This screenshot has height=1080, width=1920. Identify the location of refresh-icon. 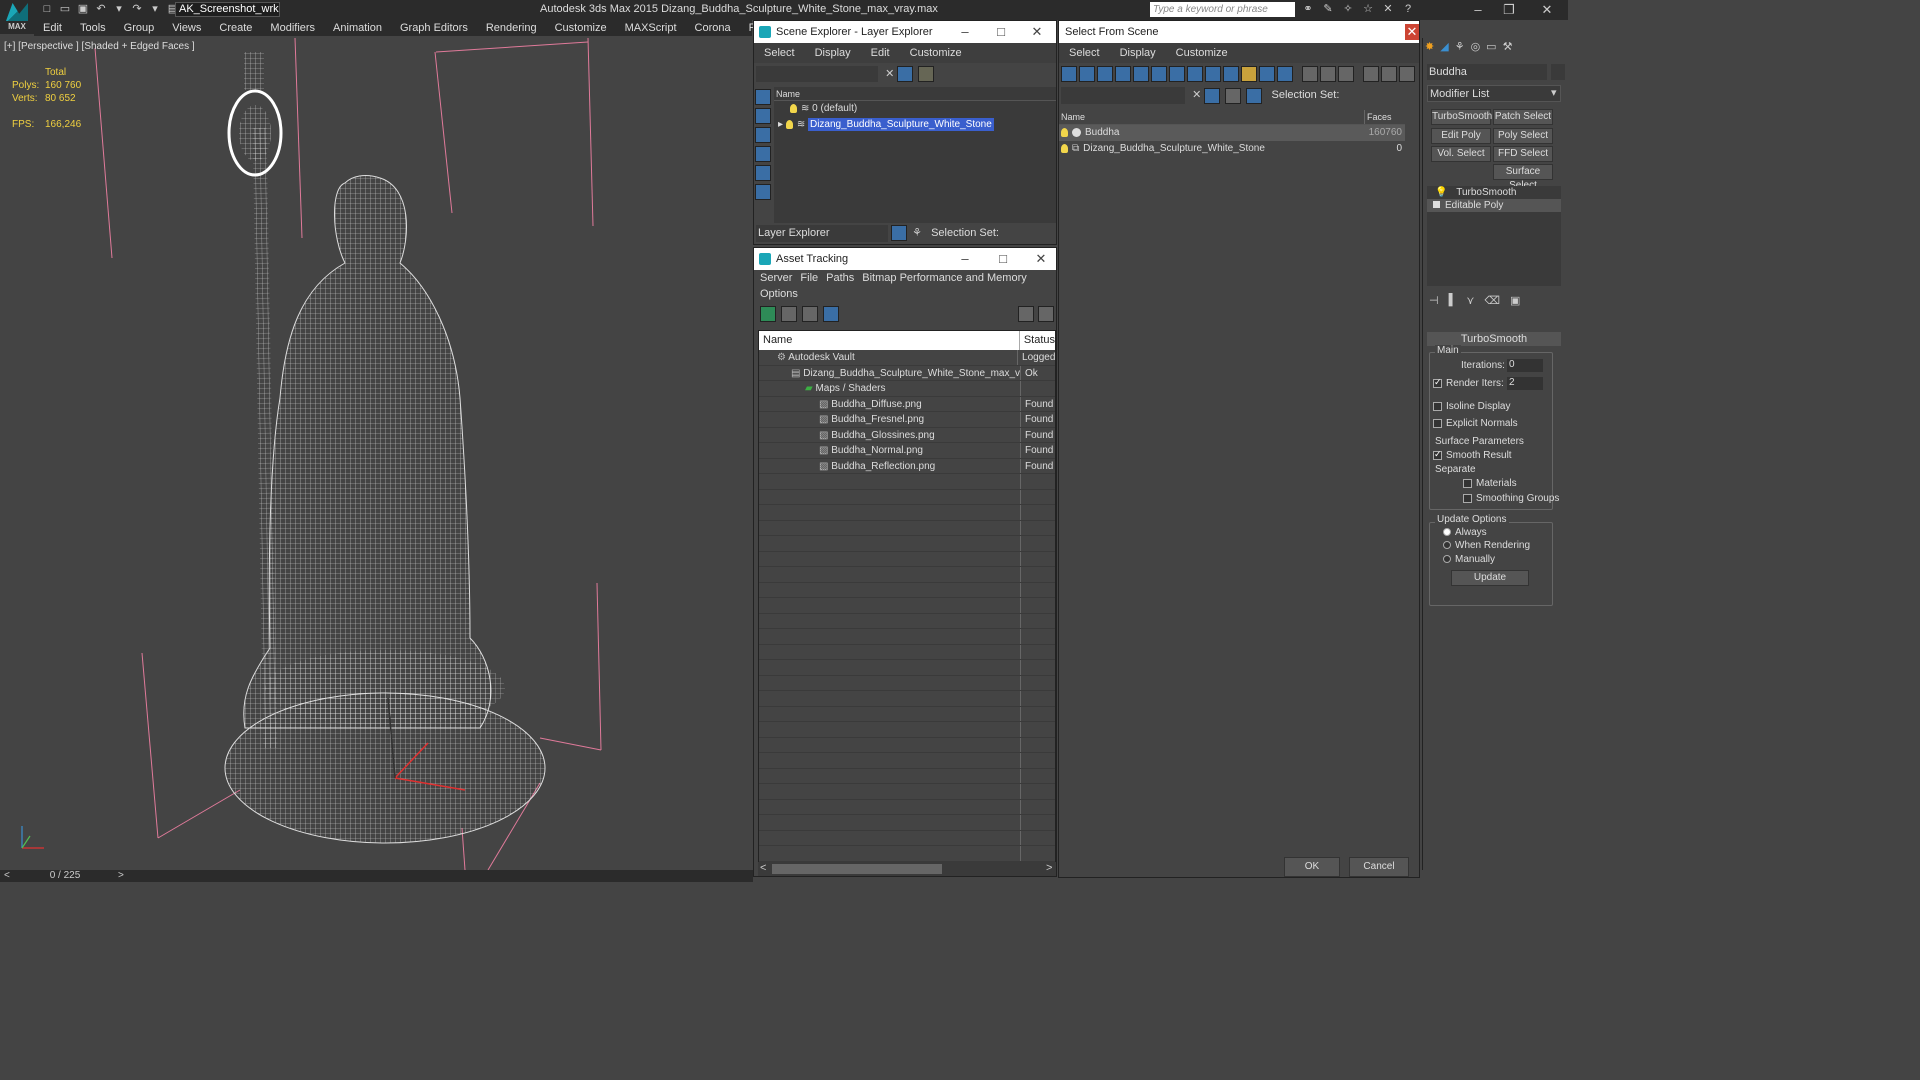
(768, 314).